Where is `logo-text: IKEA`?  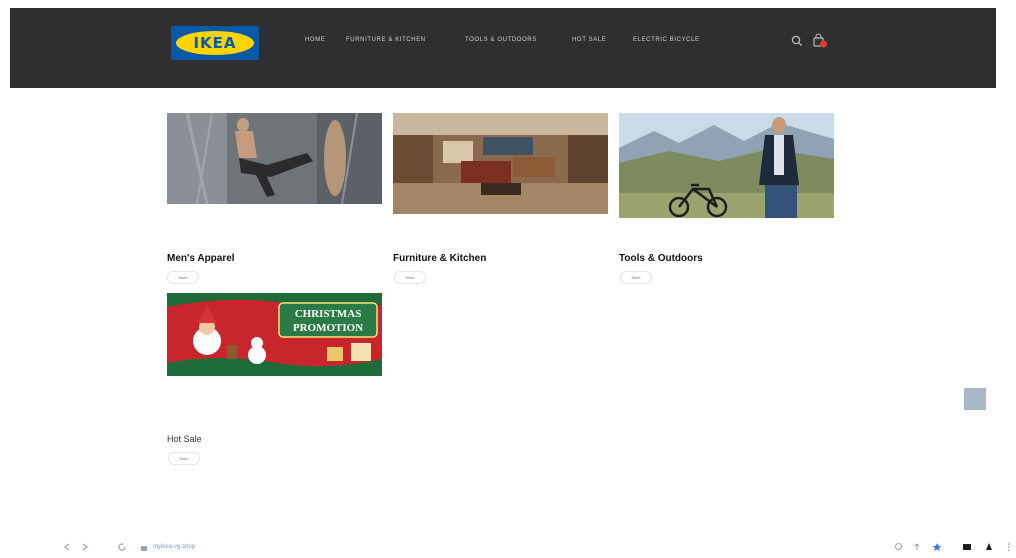 logo-text: IKEA is located at coordinates (215, 43).